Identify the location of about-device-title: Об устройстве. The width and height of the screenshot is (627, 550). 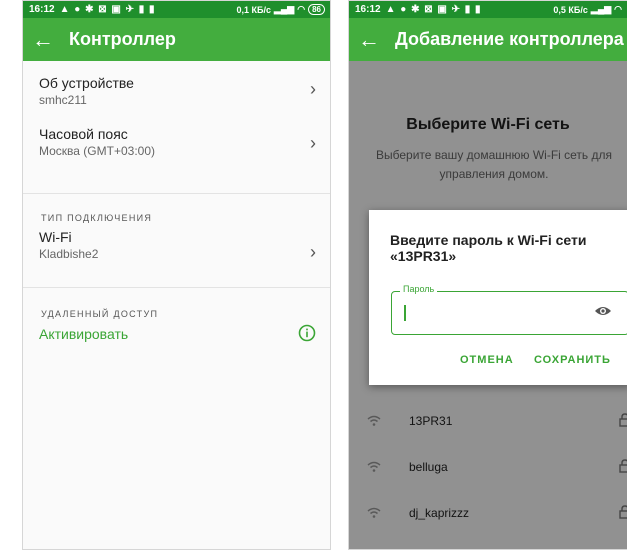
(86, 83).